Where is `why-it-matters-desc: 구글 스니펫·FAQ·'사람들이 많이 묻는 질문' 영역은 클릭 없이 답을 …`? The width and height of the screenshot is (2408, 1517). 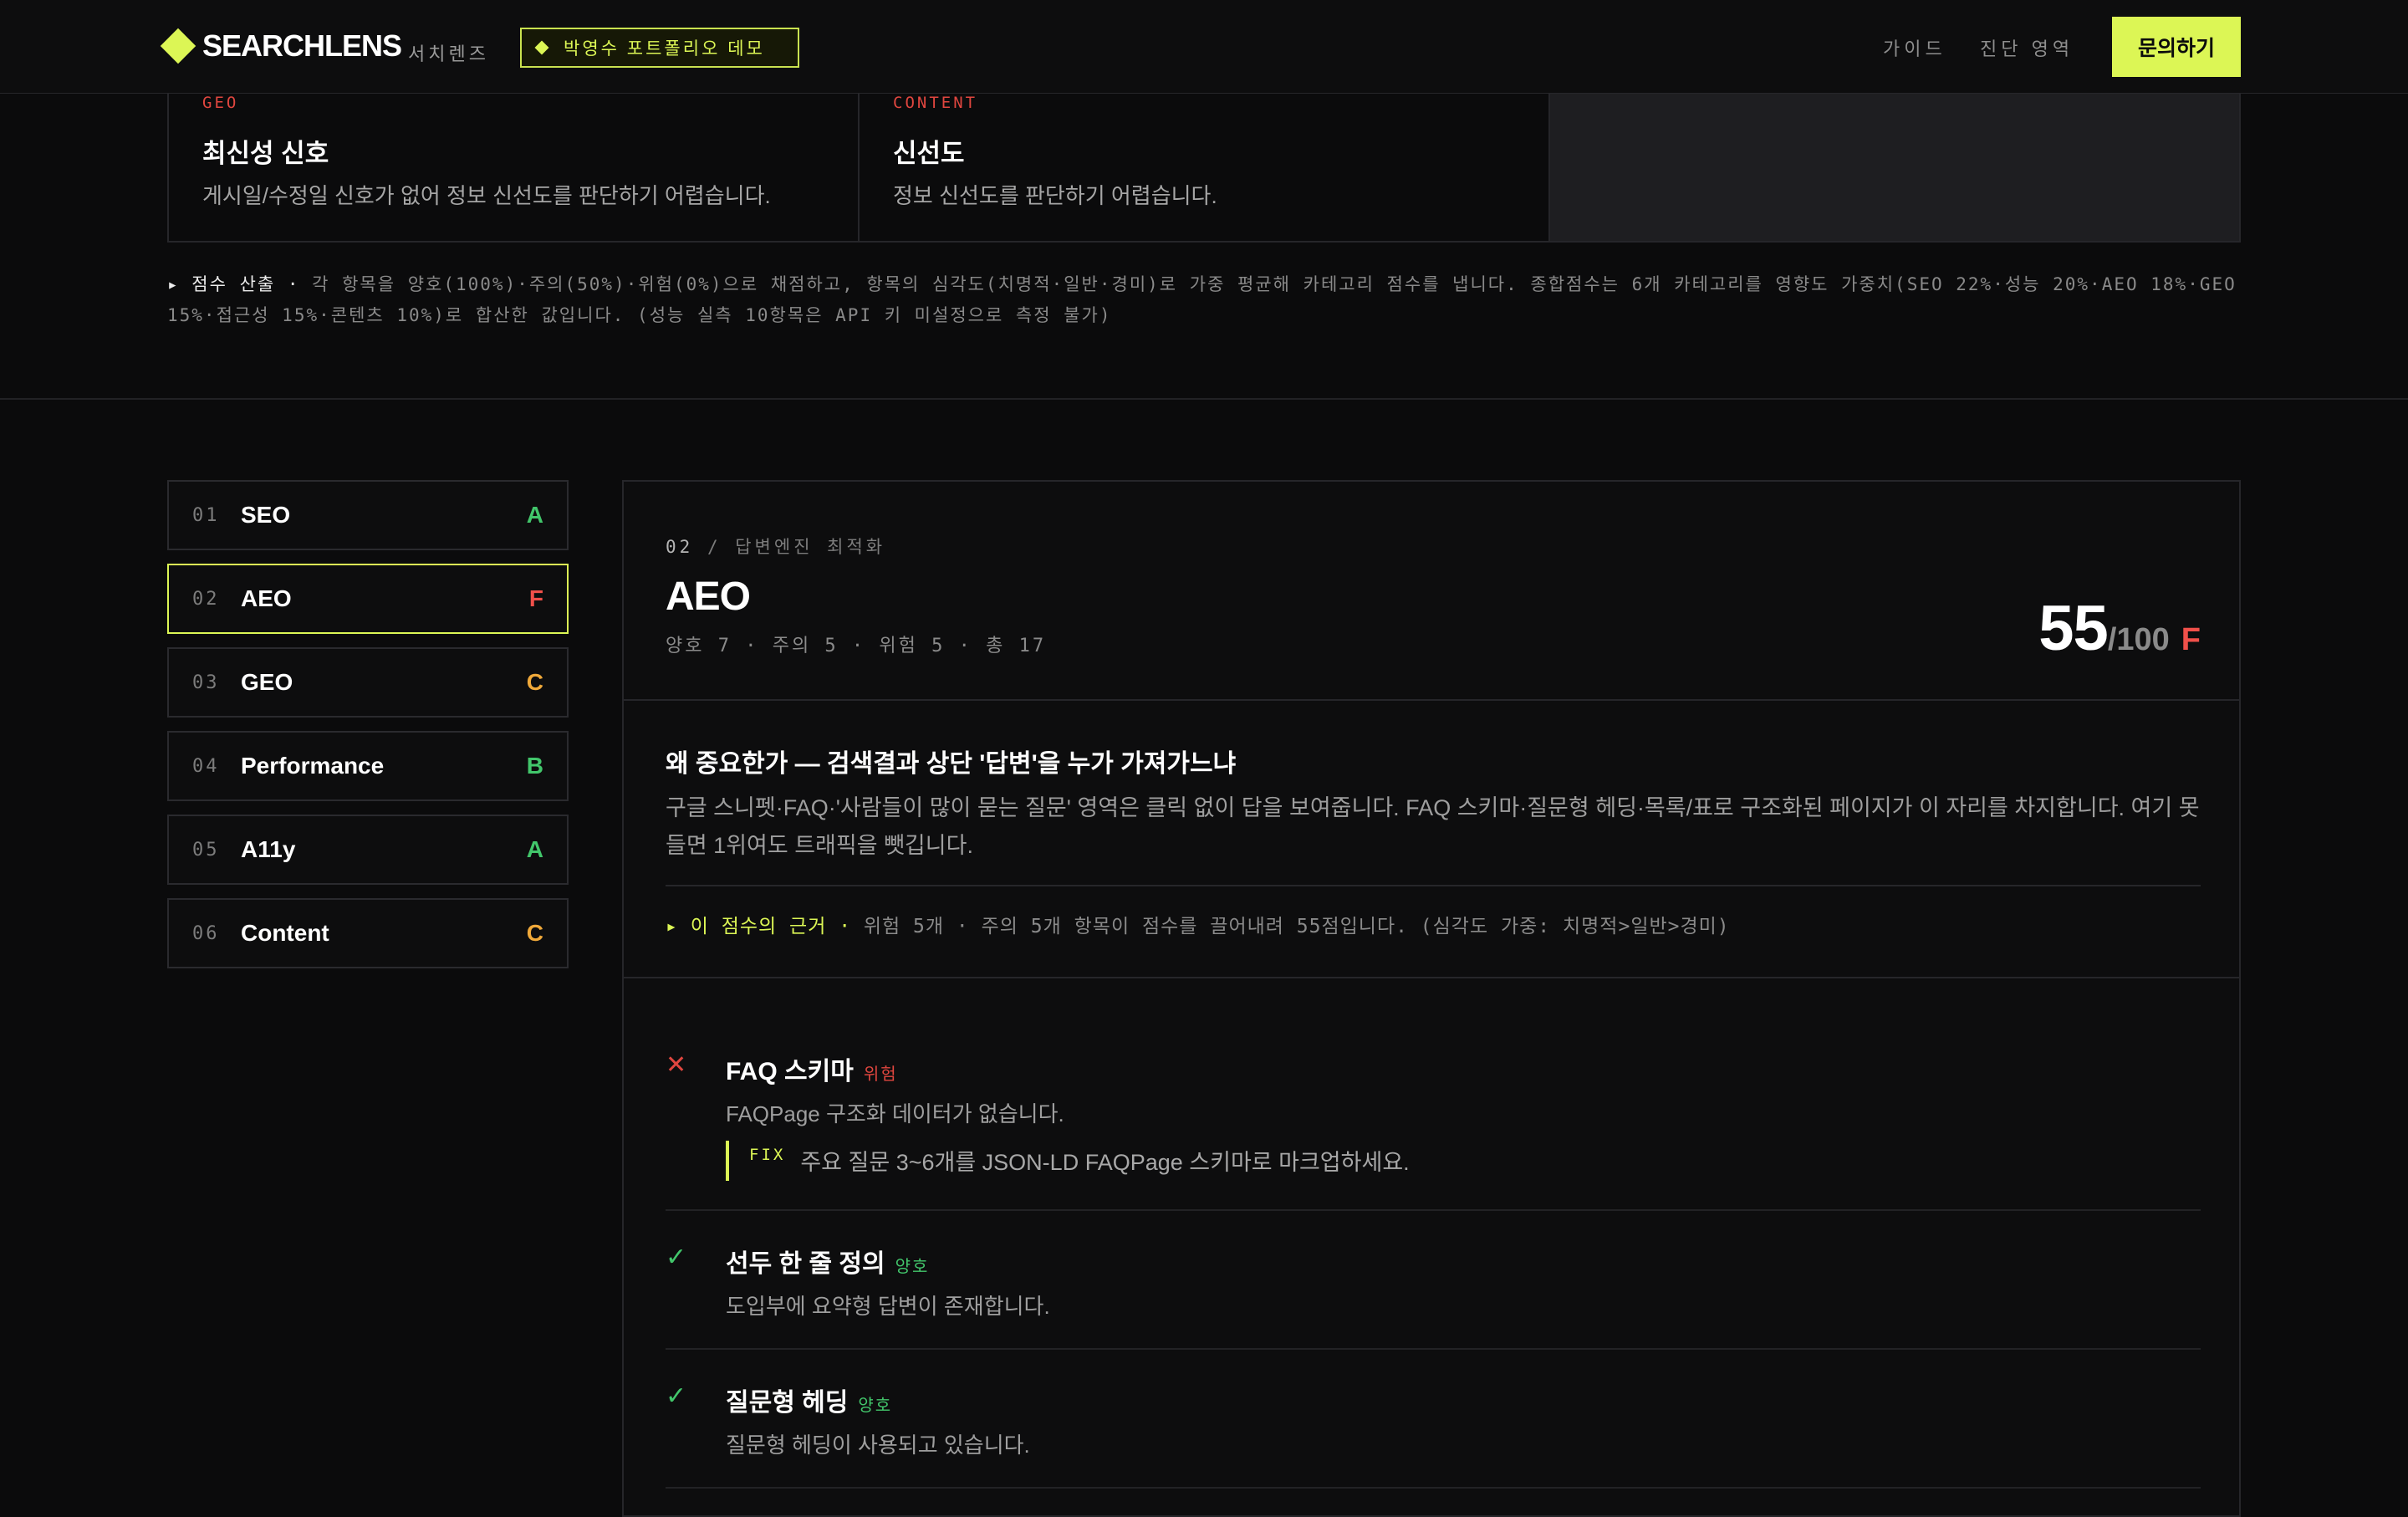
why-it-matters-desc: 구글 스니펫·FAQ·'사람들이 많이 묻는 질문' 영역은 클릭 없이 답을 … is located at coordinates (1433, 827).